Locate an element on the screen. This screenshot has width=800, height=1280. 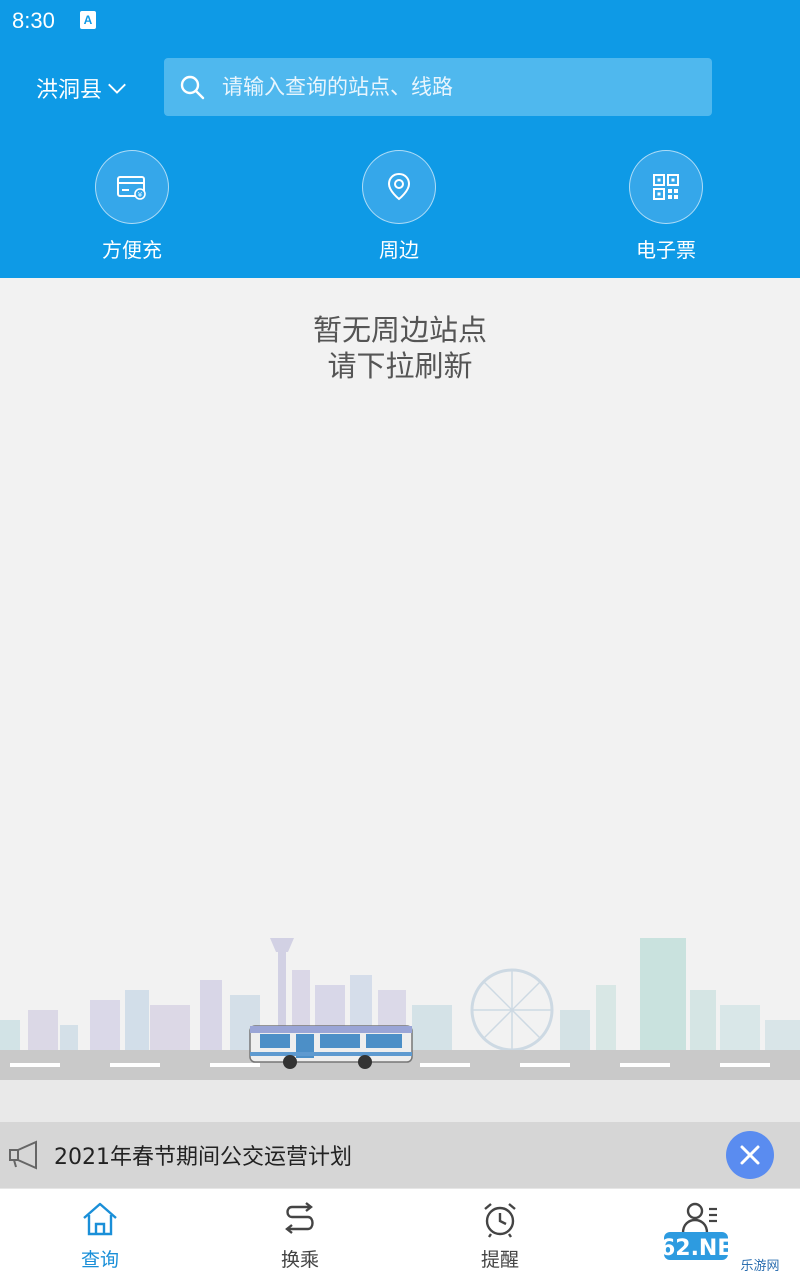
tab-query: 查询 is located at coordinates (100, 1234).